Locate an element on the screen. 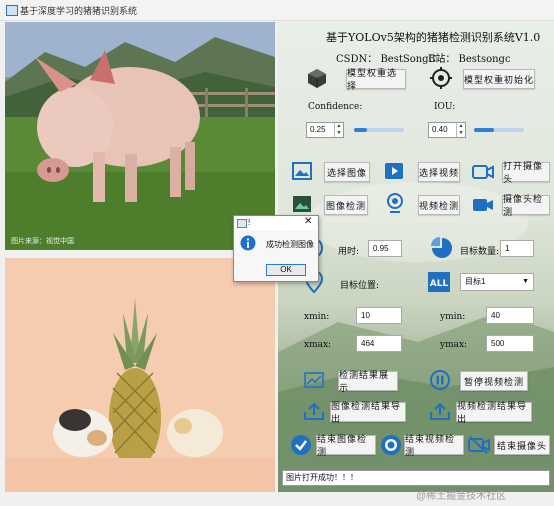 This screenshot has width=554, height=506. export-video-results-button: 视频检测结果导出 is located at coordinates (494, 413).